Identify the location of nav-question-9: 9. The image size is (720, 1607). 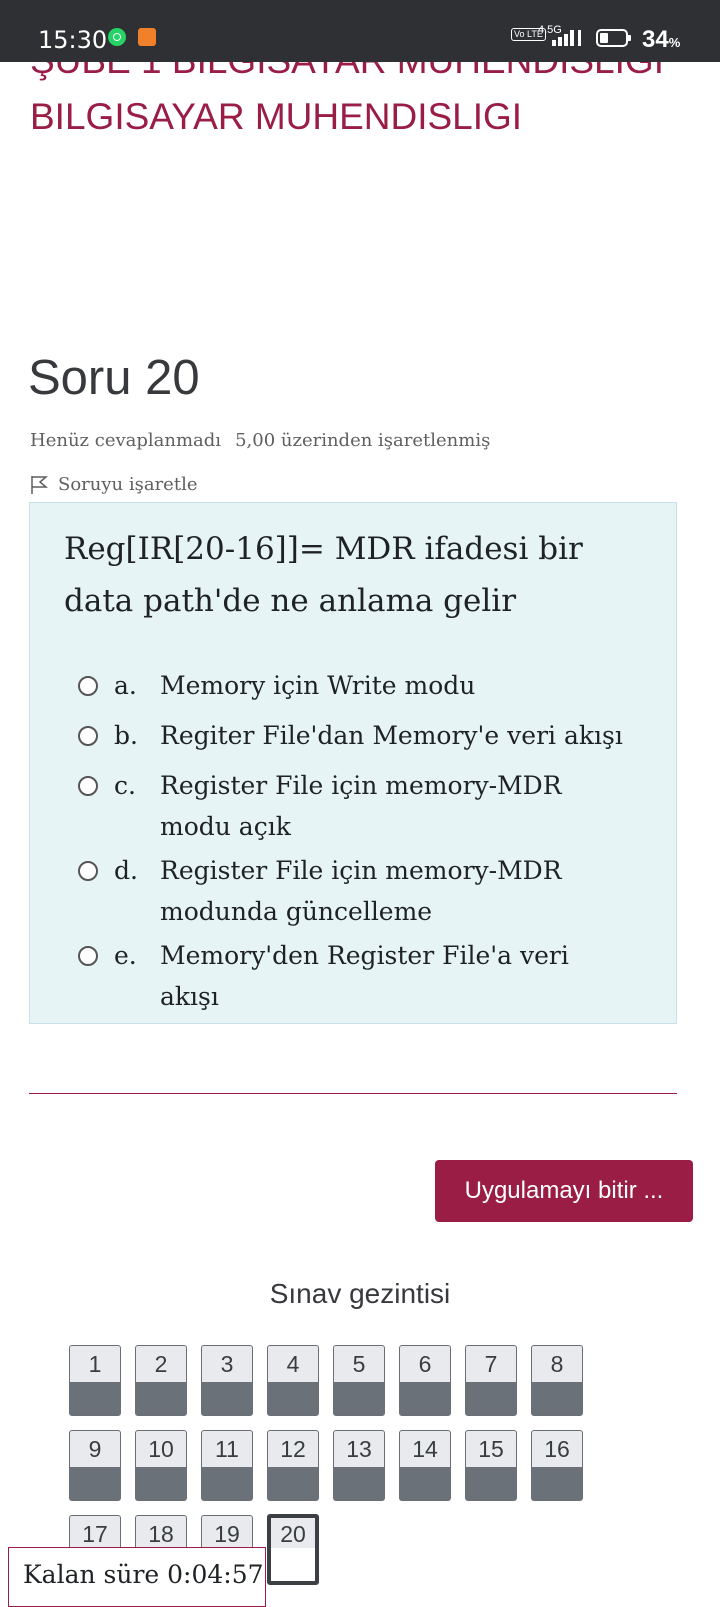
(95, 1465).